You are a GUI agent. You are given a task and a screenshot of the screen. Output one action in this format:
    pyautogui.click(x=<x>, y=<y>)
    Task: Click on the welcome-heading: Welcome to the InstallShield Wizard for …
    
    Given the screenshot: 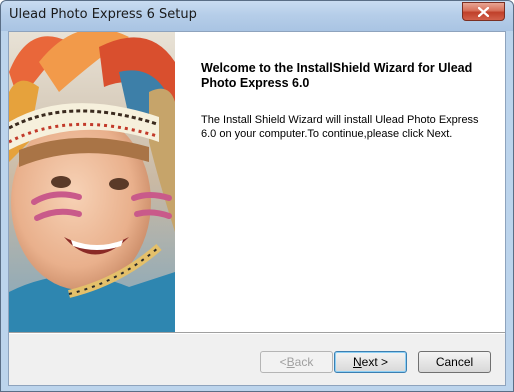 What is the action you would take?
    pyautogui.click(x=337, y=75)
    